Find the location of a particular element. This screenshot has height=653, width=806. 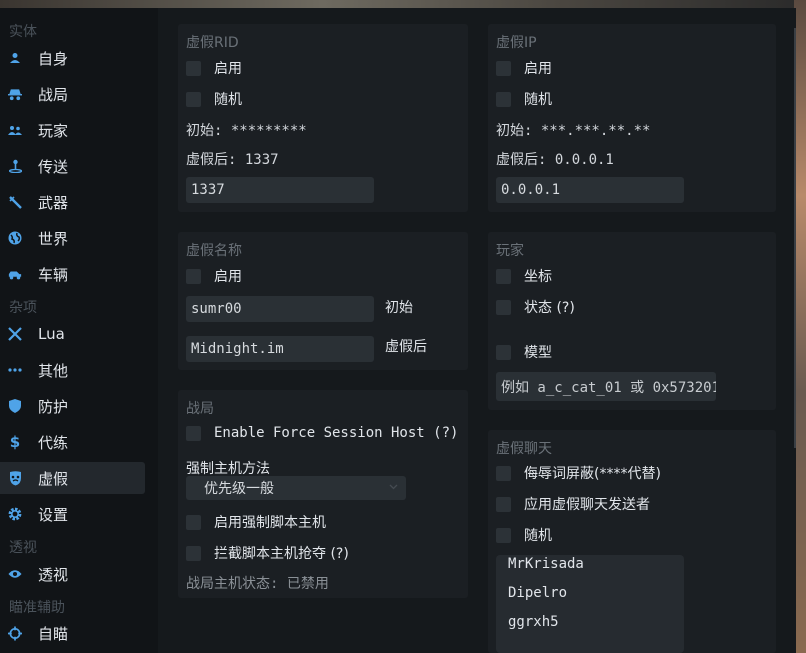

teleport-icon is located at coordinates (15, 166).